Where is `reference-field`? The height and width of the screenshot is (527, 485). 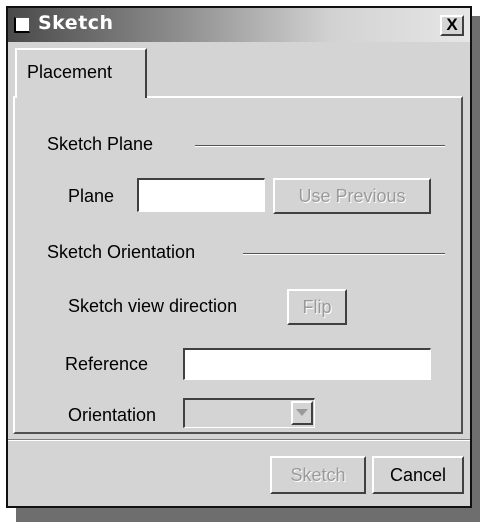 reference-field is located at coordinates (307, 364).